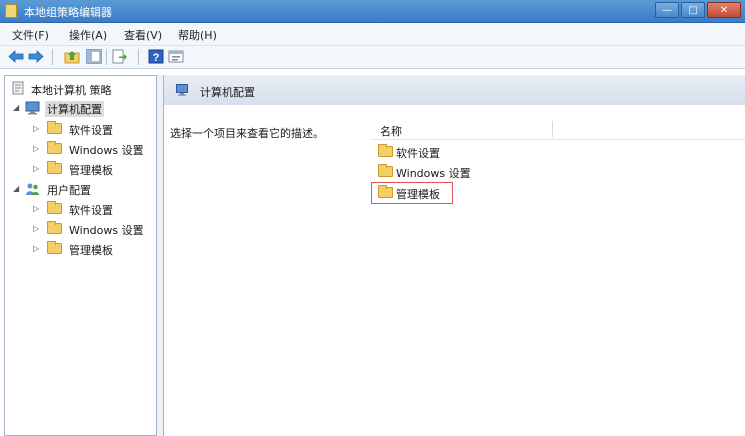 Image resolution: width=745 pixels, height=436 pixels. I want to click on show-hide-tree-icon, so click(94, 56).